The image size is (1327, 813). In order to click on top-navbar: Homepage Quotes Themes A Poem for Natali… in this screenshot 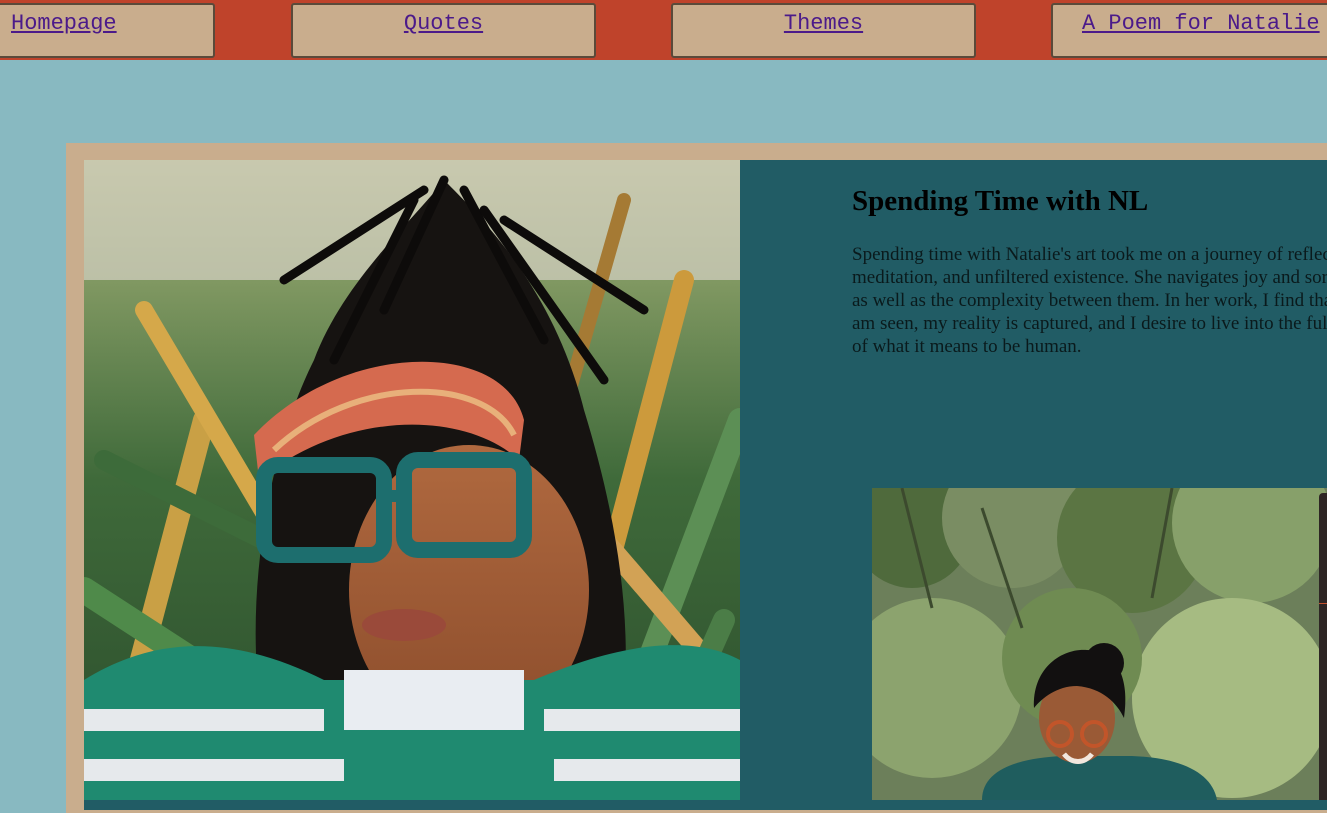, I will do `click(663, 30)`.